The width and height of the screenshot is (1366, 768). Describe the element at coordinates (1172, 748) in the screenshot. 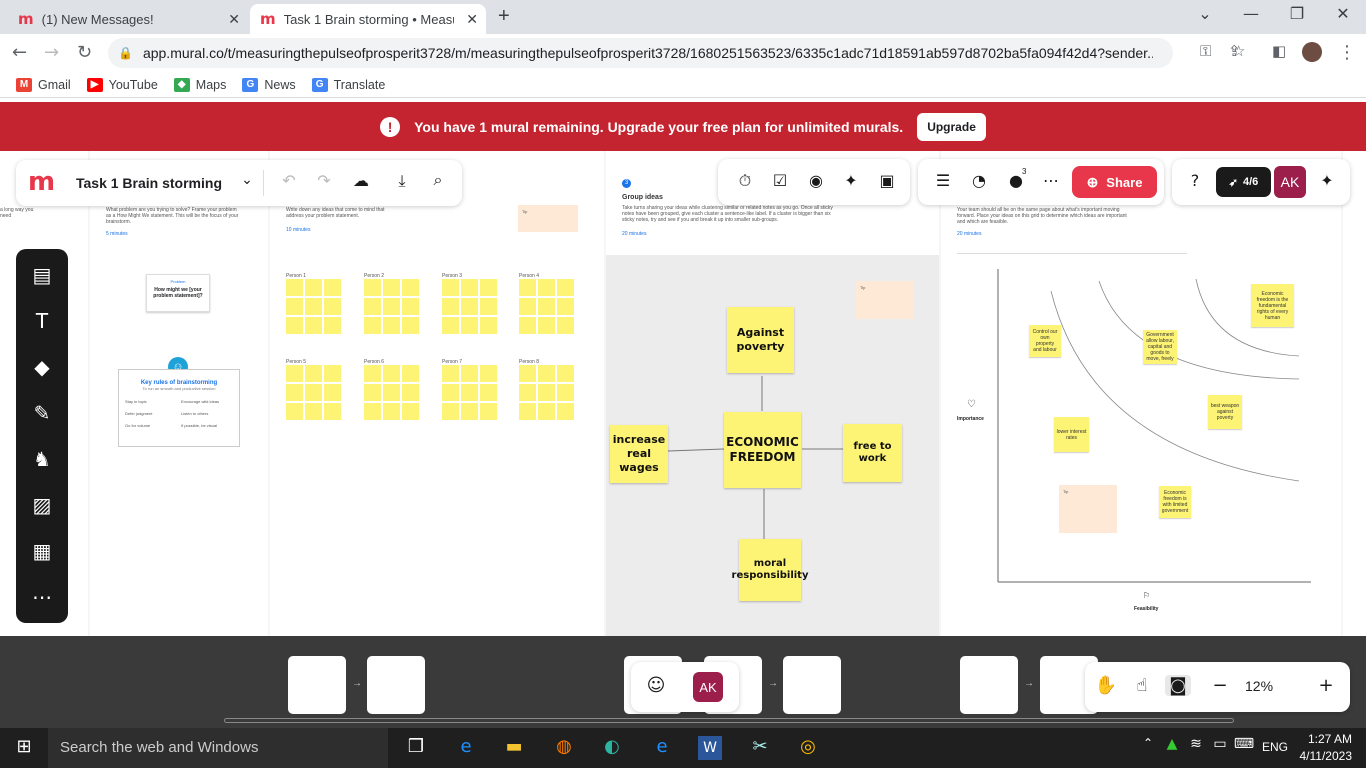

I see `app-tray-icon: ▲` at that location.